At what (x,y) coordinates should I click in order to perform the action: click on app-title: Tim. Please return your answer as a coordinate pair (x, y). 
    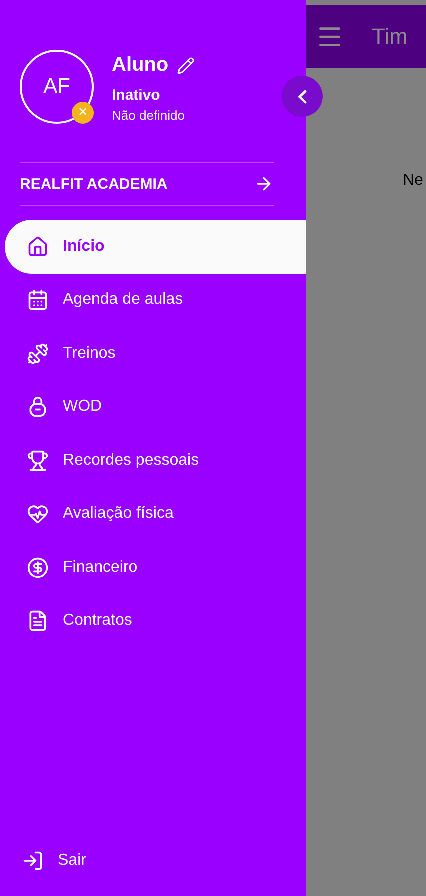
    Looking at the image, I should click on (390, 37).